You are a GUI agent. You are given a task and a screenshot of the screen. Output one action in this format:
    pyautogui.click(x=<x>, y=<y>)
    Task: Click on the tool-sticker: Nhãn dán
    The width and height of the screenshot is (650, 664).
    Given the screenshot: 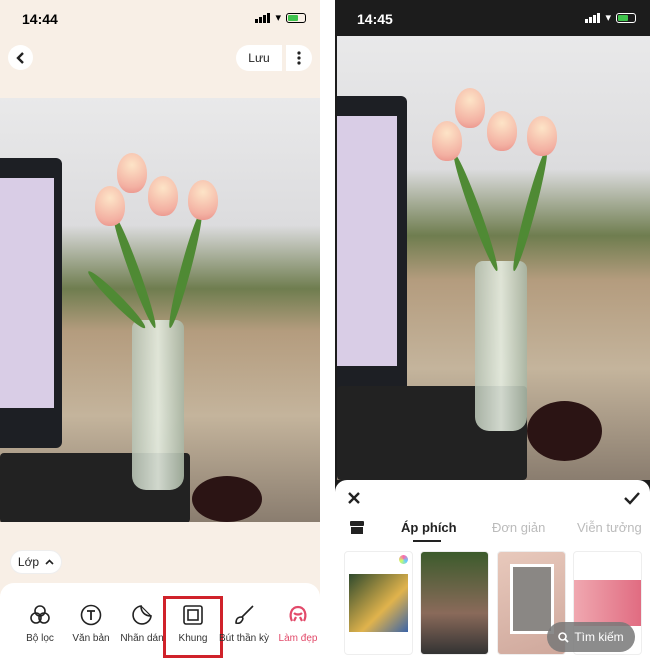 What is the action you would take?
    pyautogui.click(x=142, y=623)
    